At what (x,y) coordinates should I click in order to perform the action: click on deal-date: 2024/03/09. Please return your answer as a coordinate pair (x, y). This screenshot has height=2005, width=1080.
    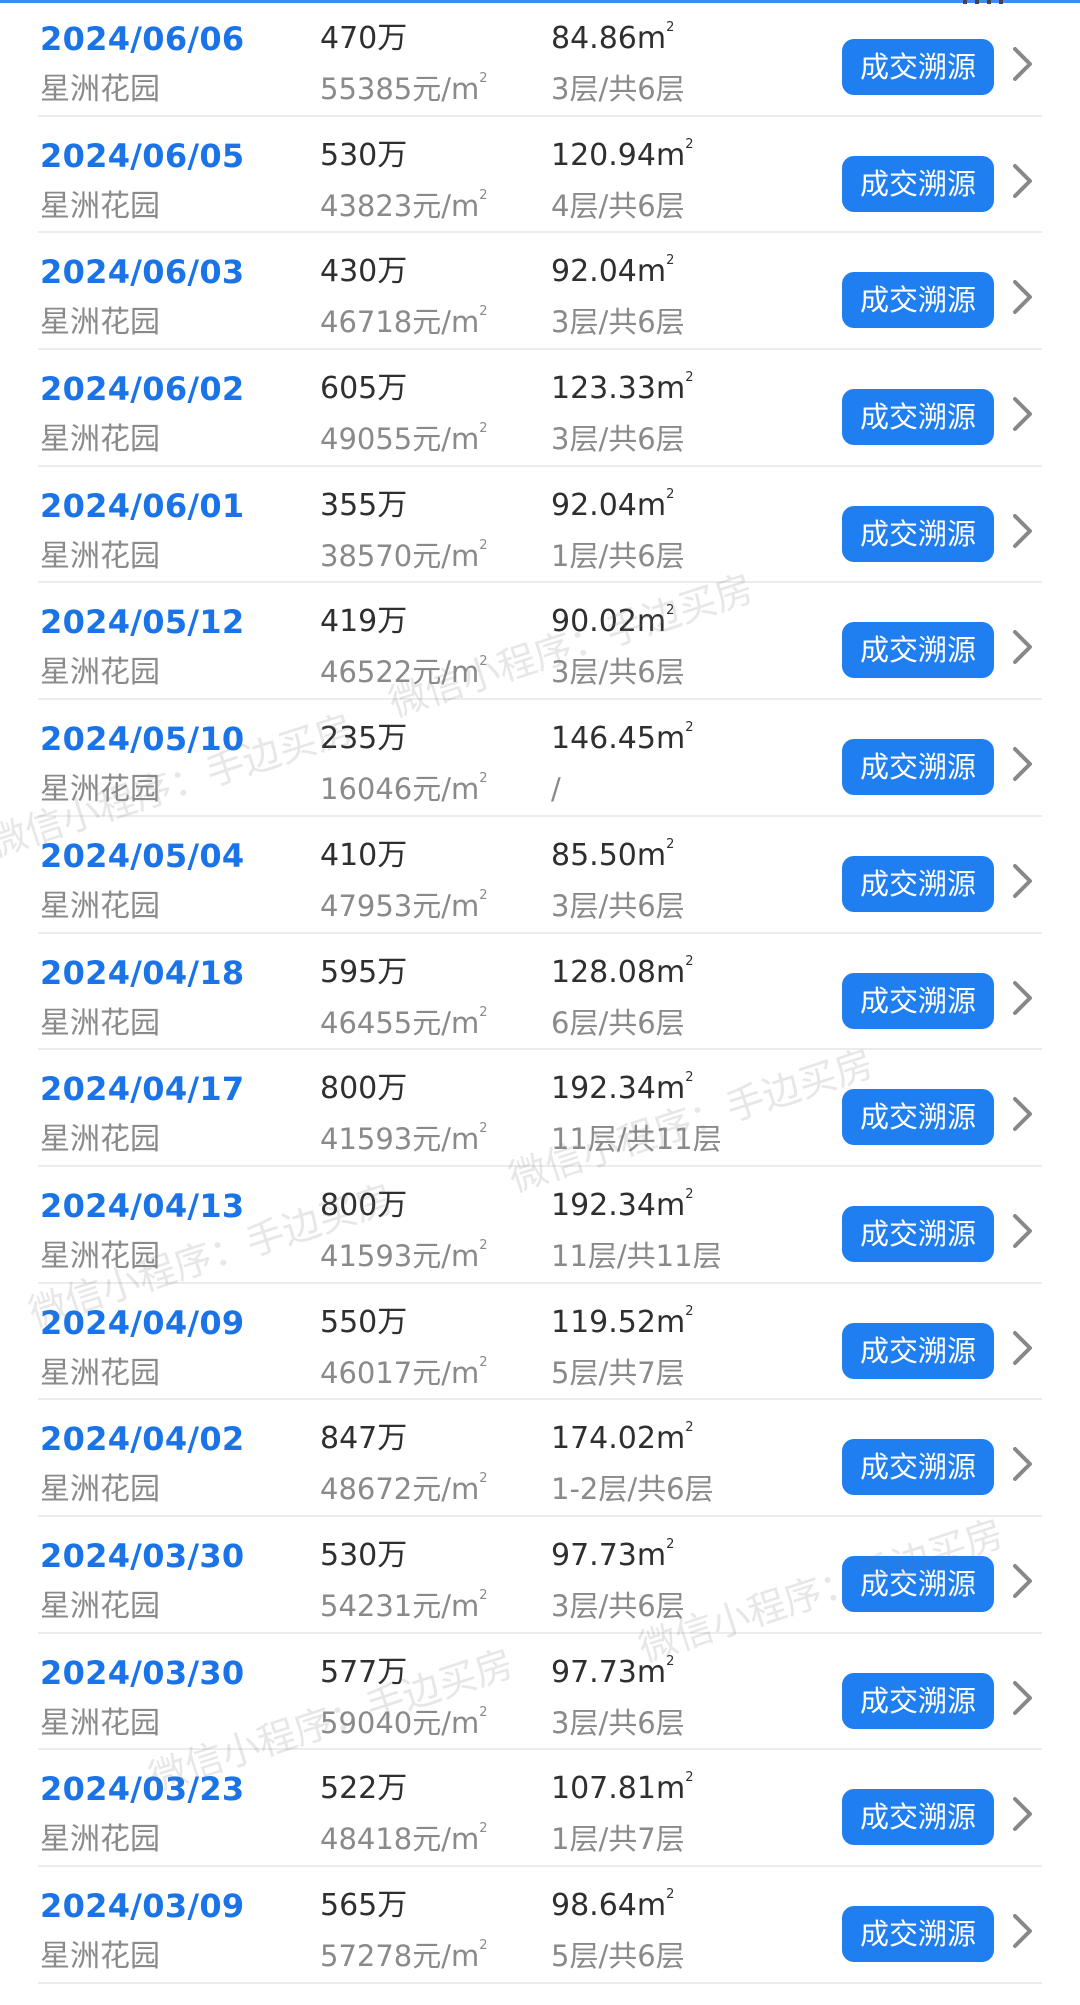
    Looking at the image, I should click on (142, 1906).